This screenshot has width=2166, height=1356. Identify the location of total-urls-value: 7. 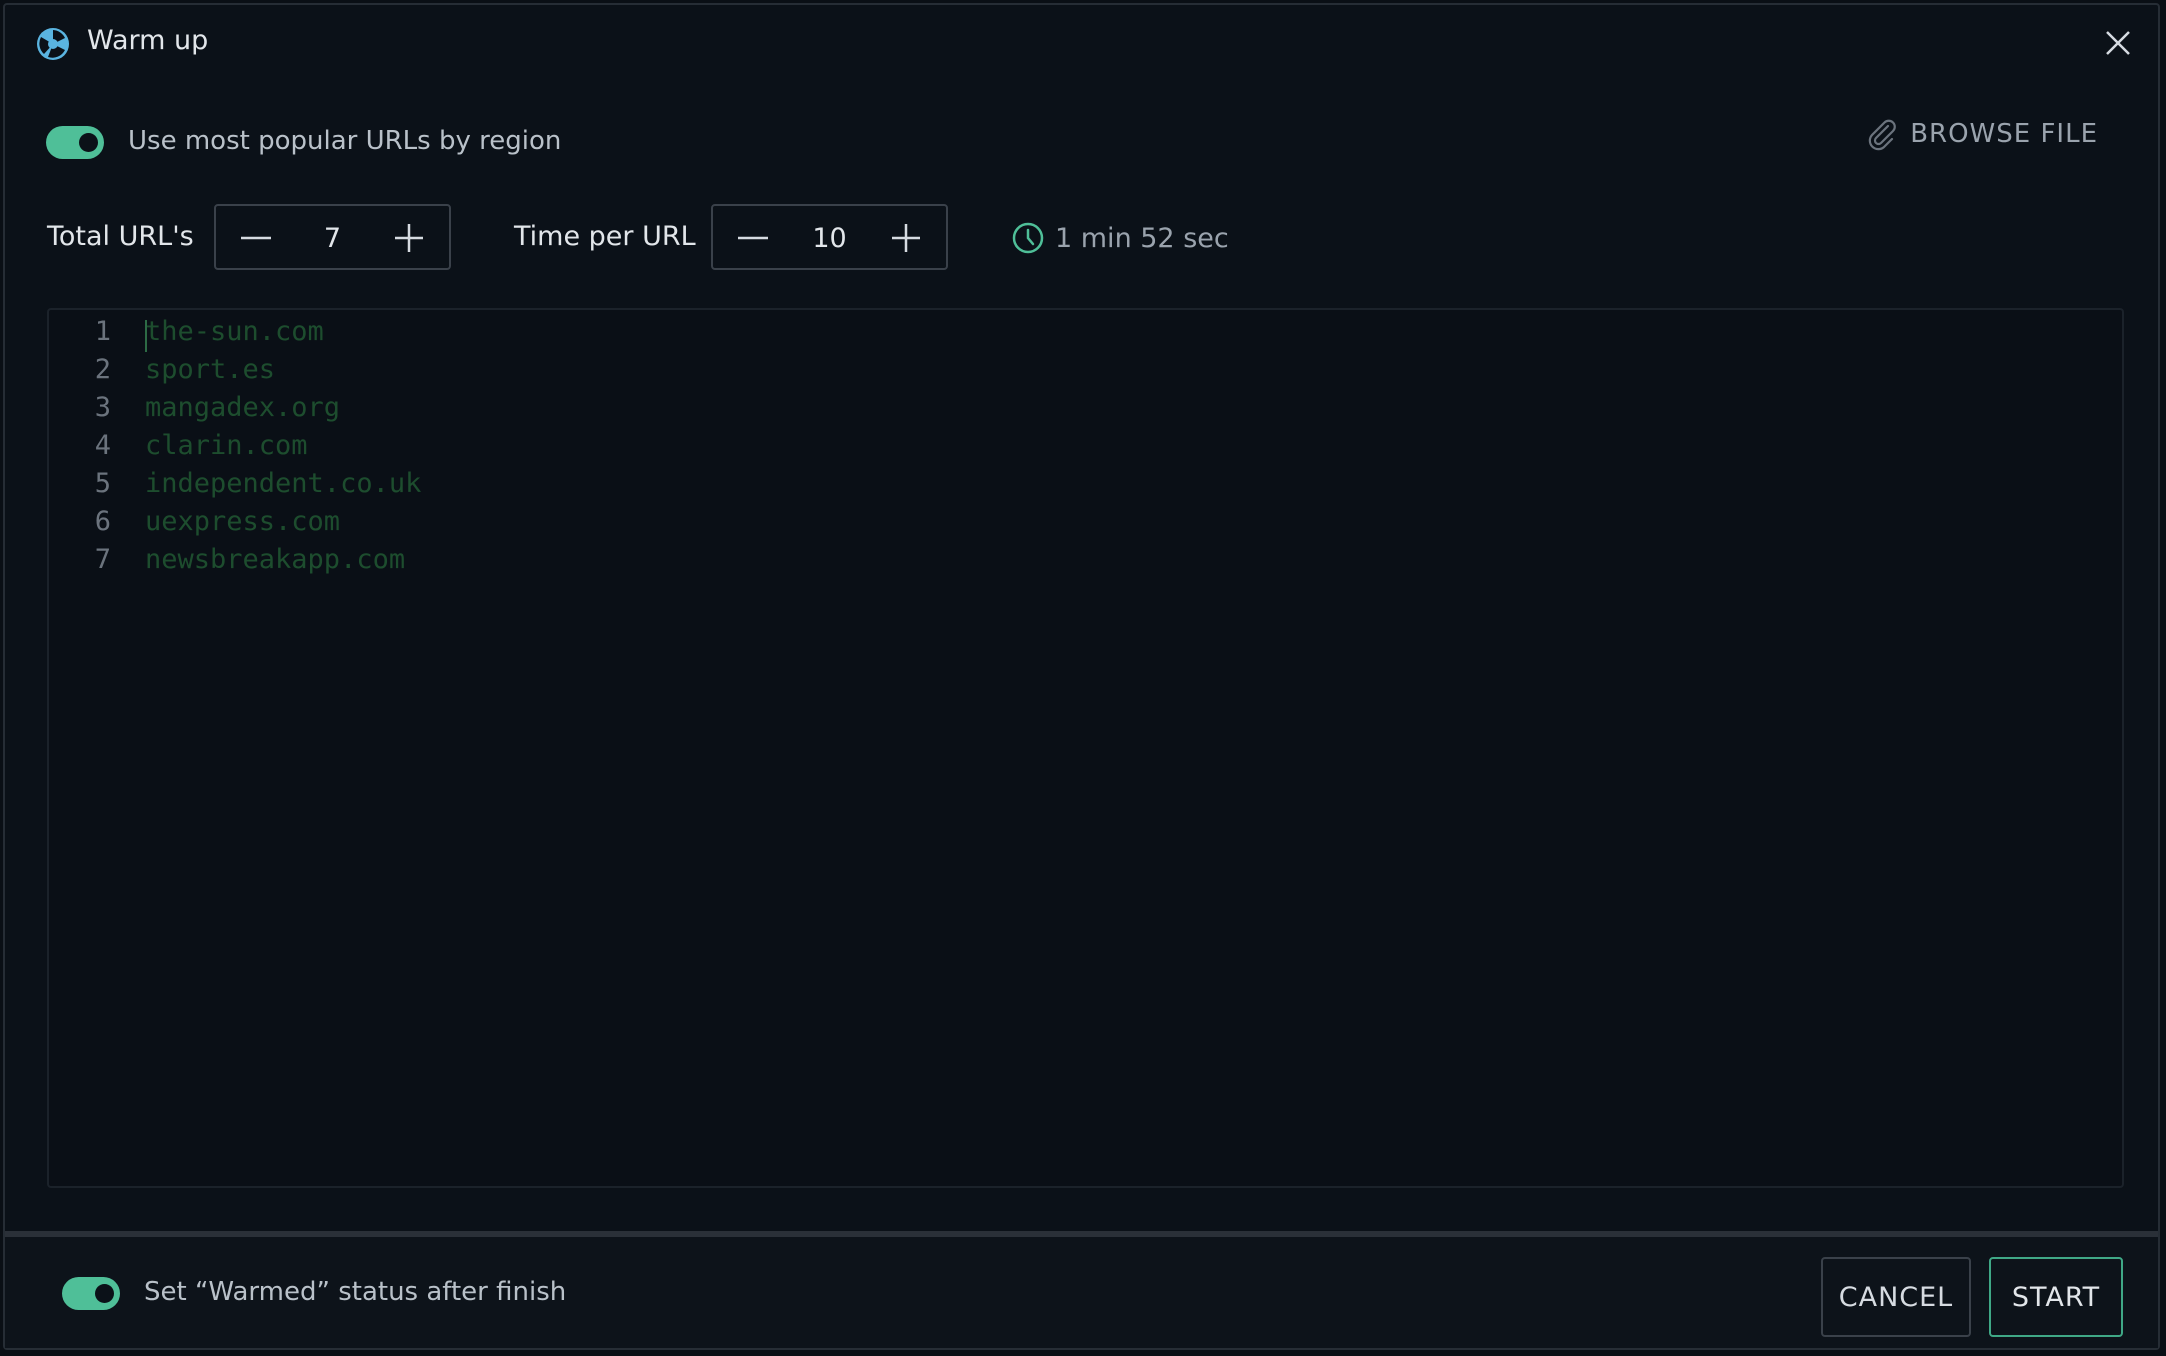
(332, 238).